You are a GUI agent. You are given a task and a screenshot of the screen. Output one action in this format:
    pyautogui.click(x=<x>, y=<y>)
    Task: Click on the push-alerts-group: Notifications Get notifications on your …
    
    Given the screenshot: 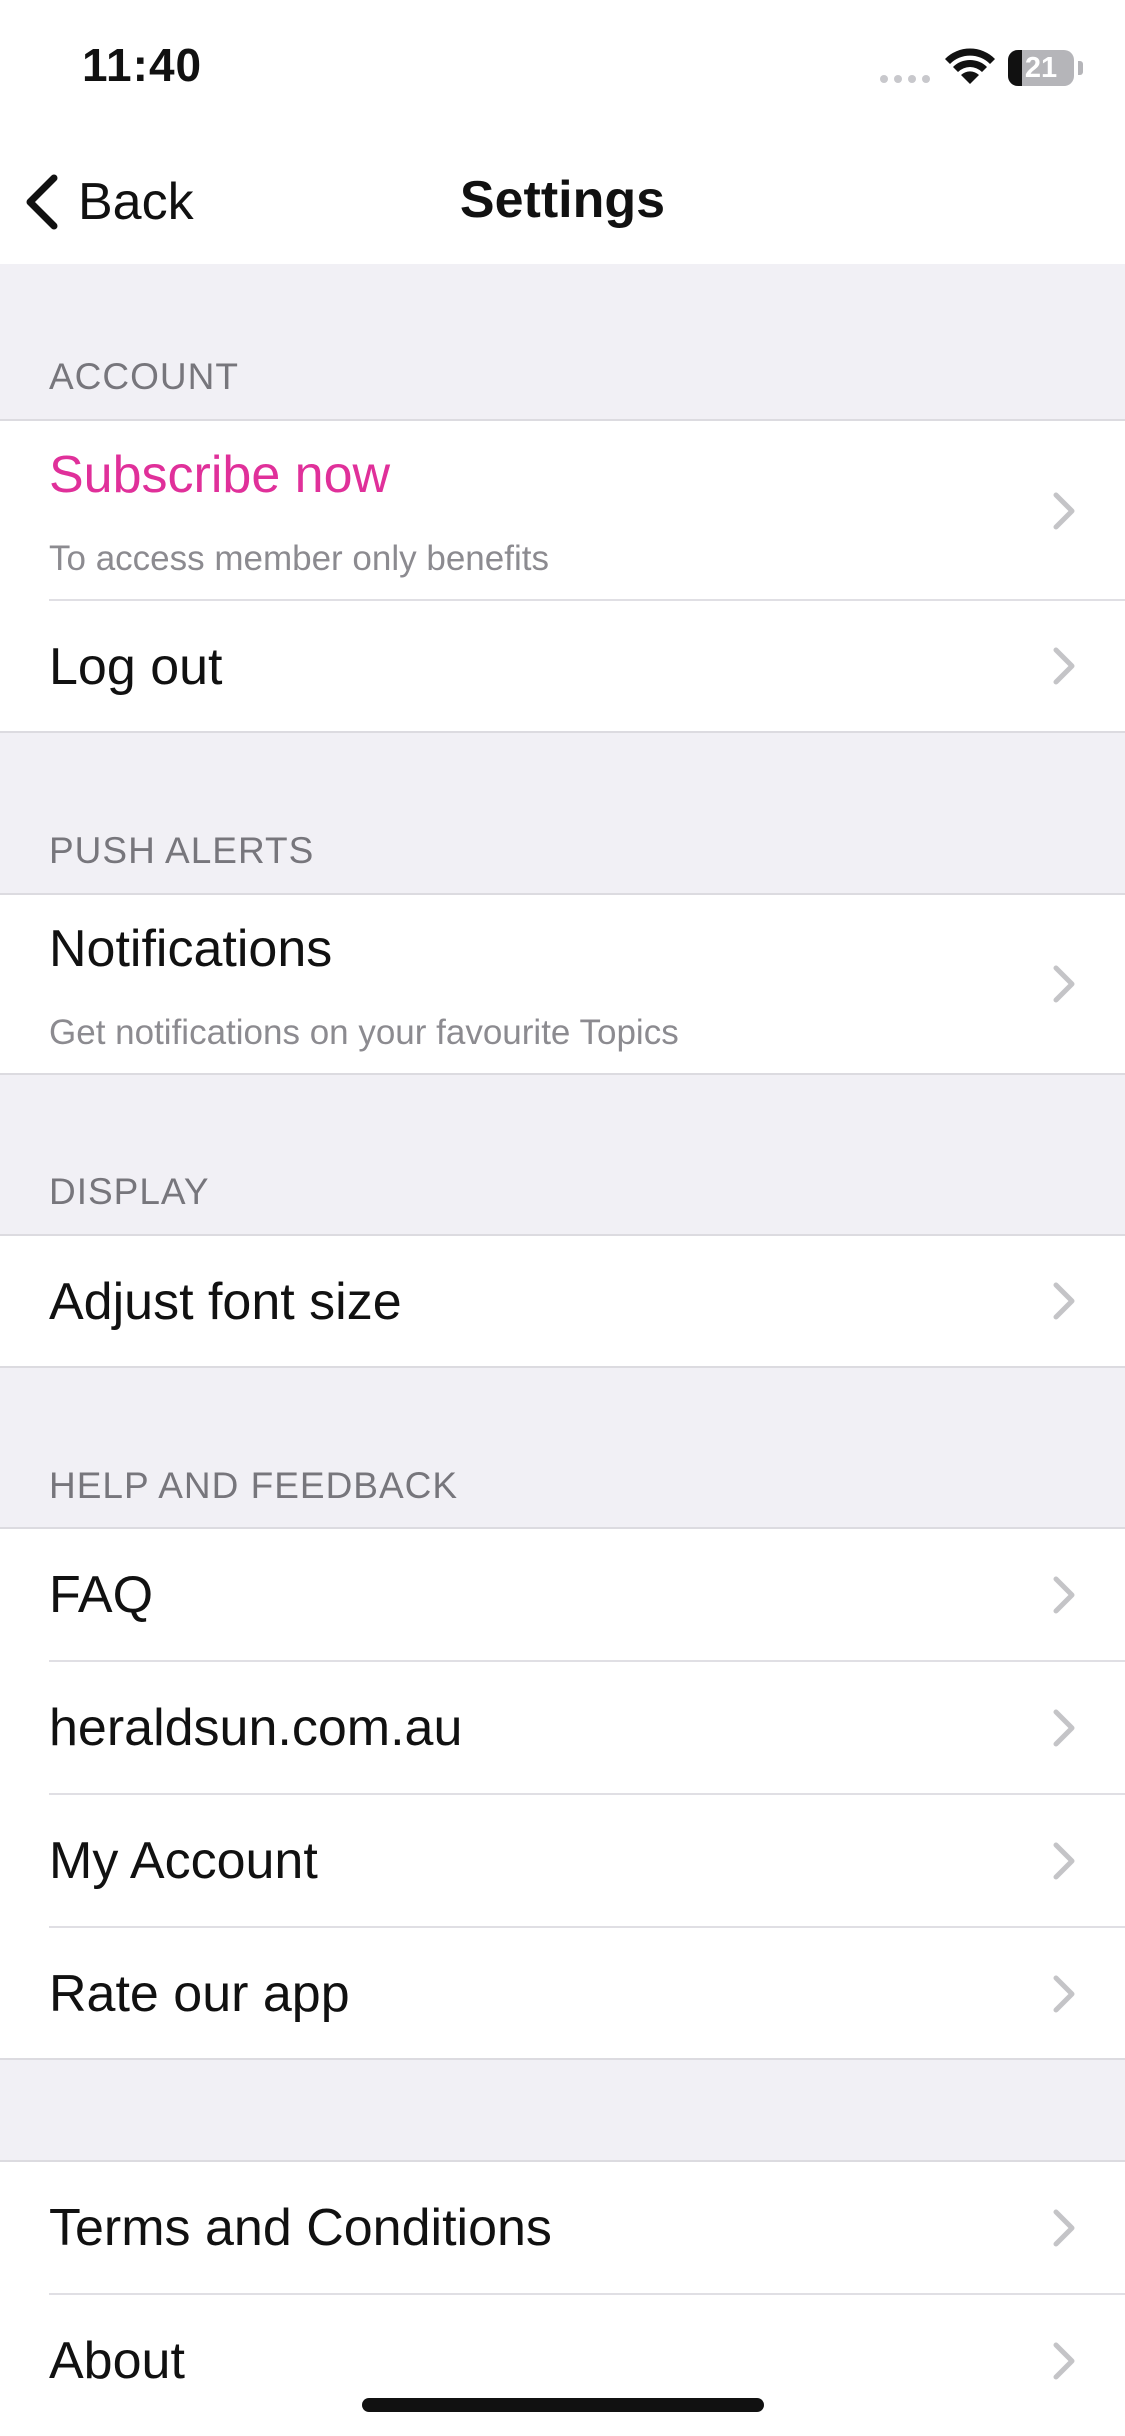 What is the action you would take?
    pyautogui.click(x=562, y=984)
    